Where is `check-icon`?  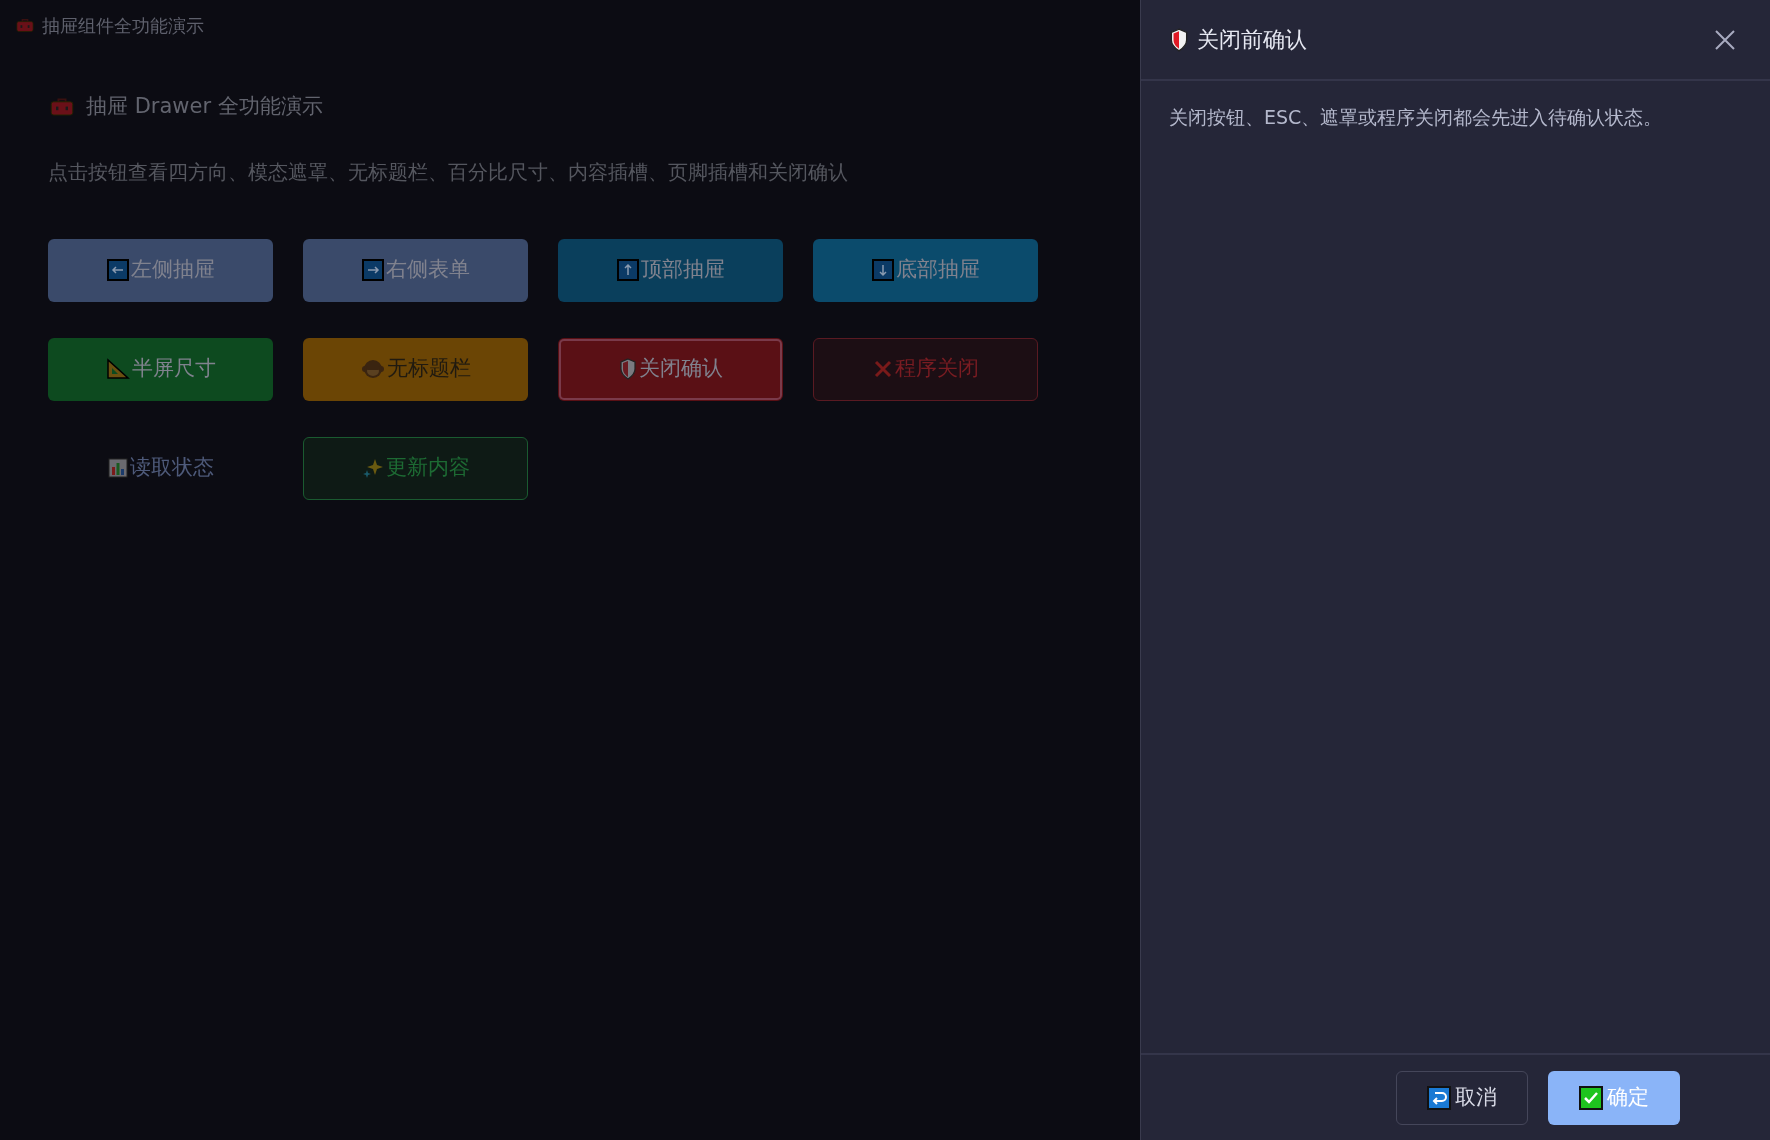
check-icon is located at coordinates (1591, 1097).